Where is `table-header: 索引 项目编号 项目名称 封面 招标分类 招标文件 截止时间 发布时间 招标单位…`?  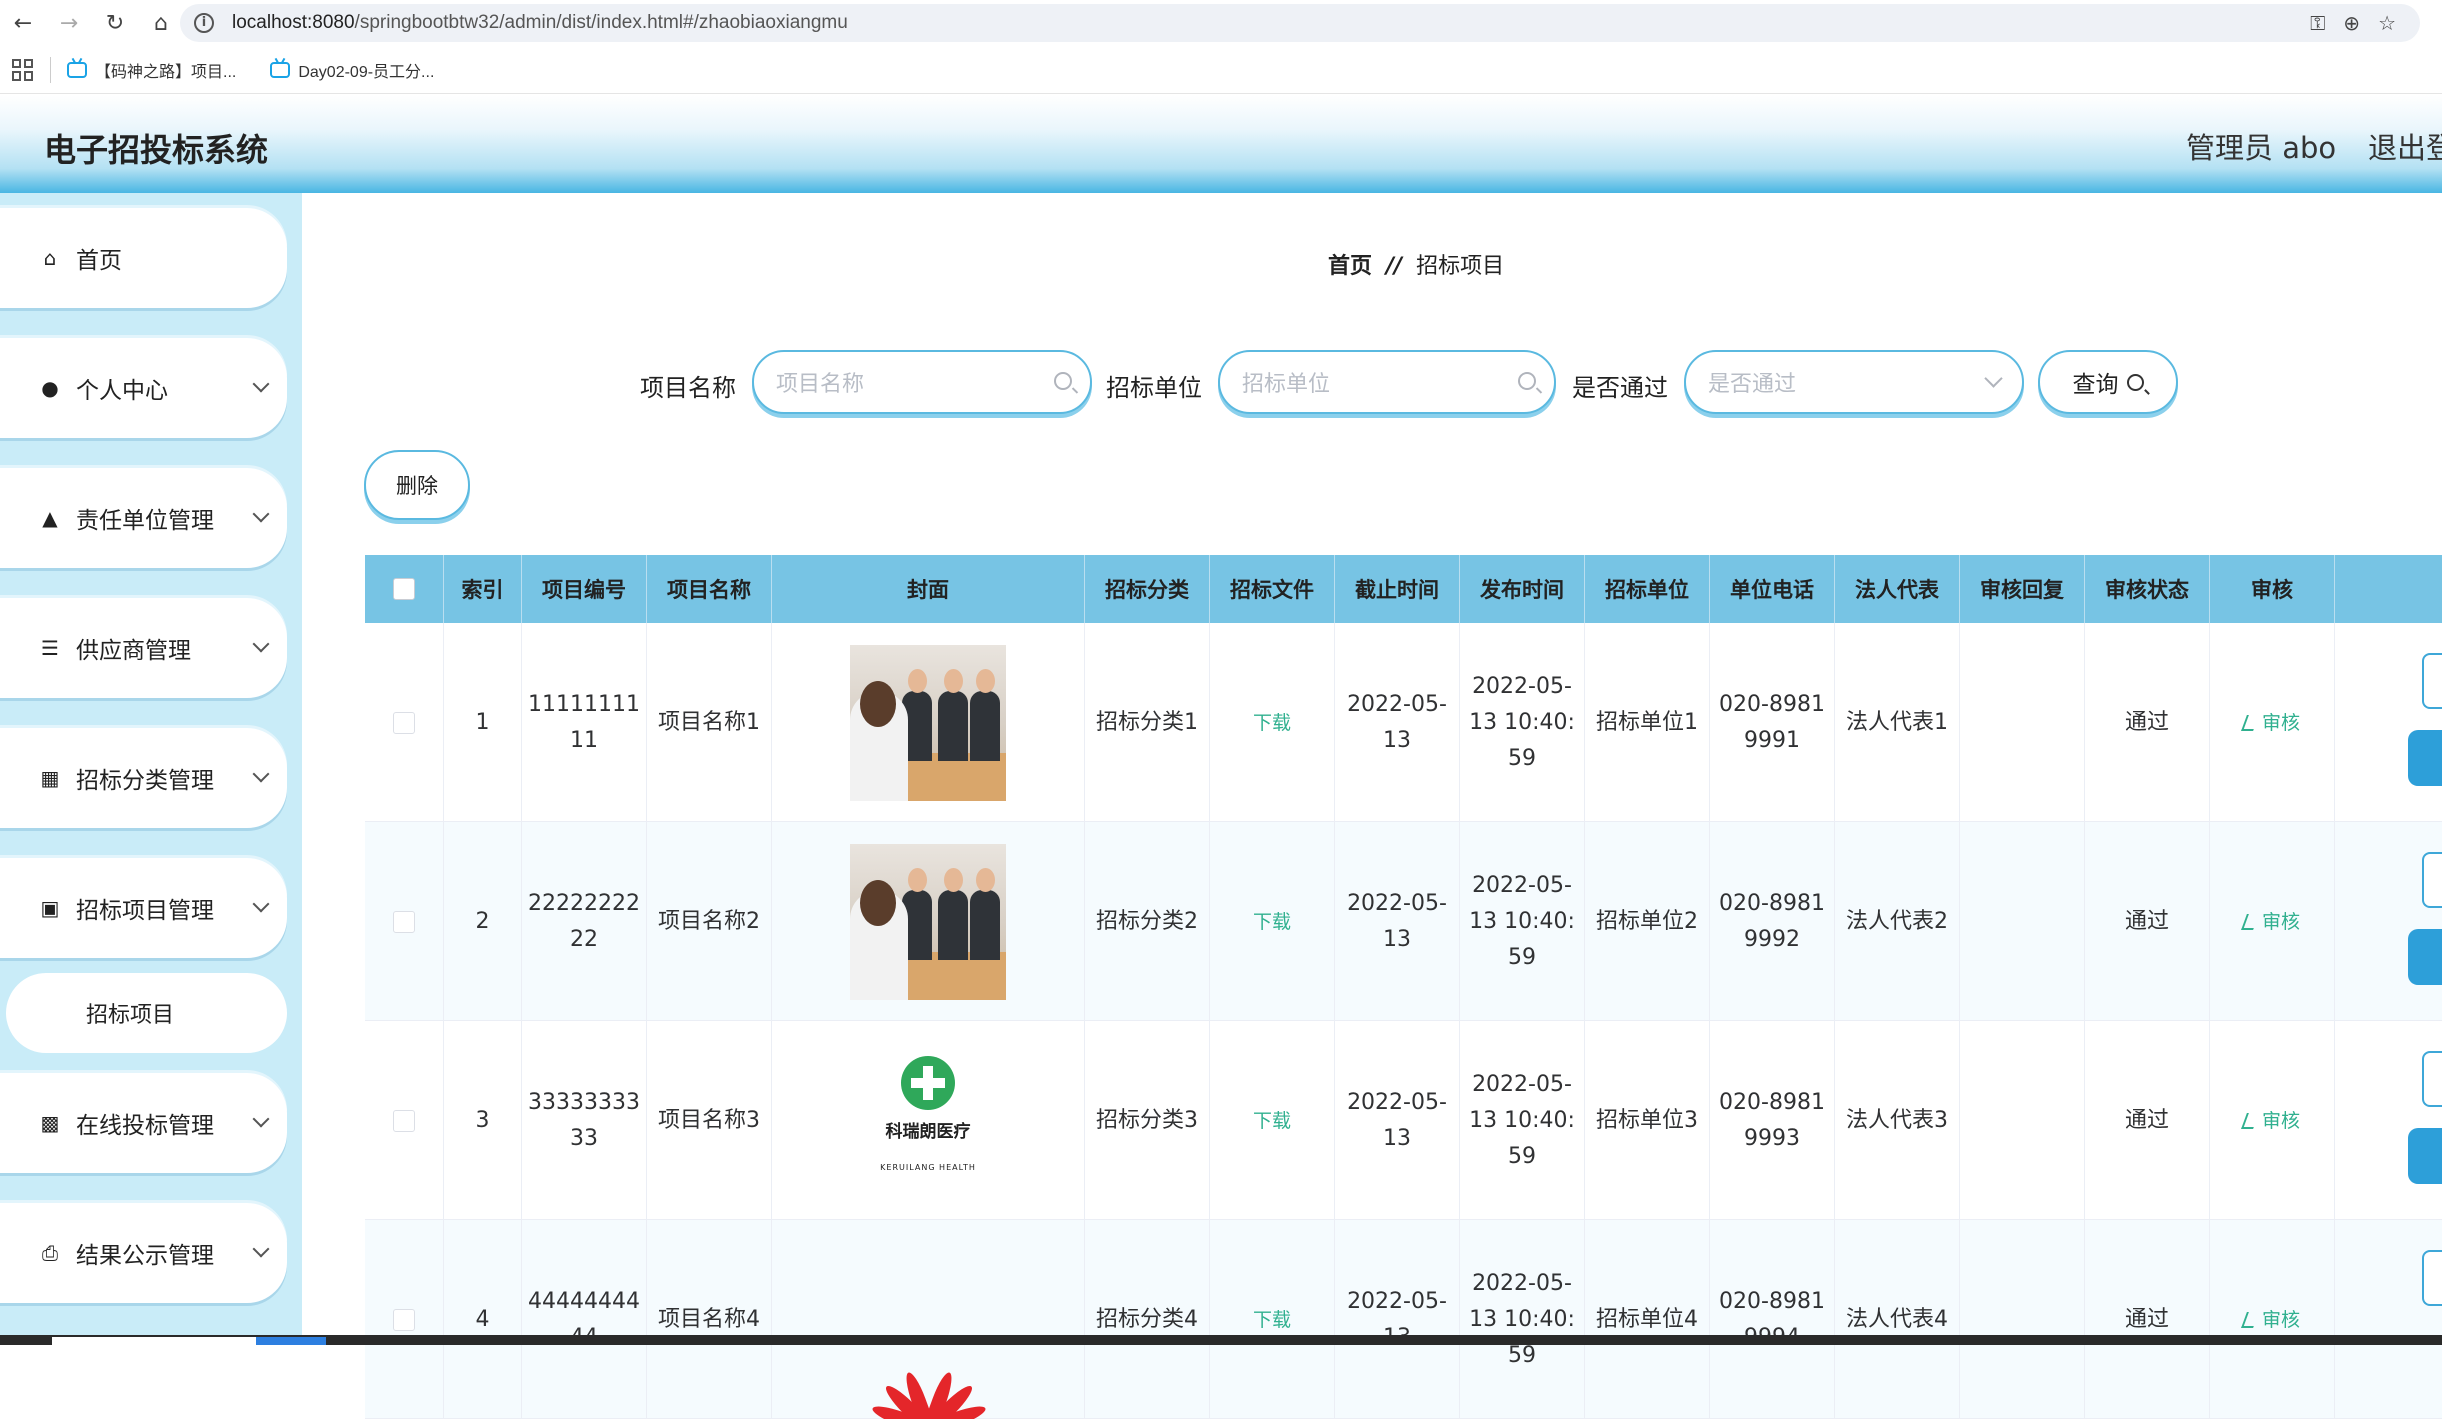 table-header: 索引 项目编号 项目名称 封面 招标分类 招标文件 截止时间 发布时间 招标单位… is located at coordinates (1403, 589).